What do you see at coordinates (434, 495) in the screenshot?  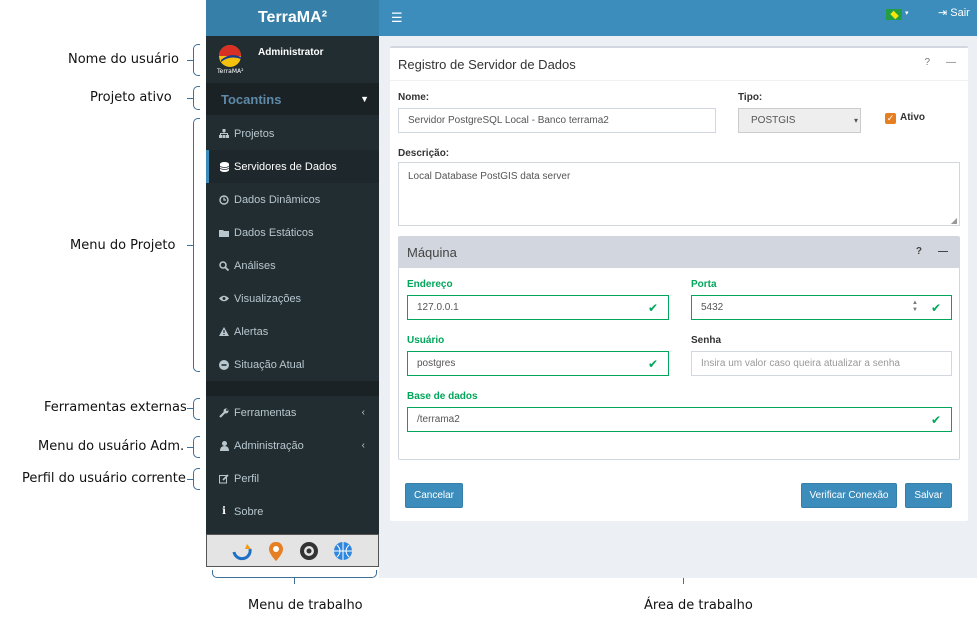 I see `cancel-button: Cancelar` at bounding box center [434, 495].